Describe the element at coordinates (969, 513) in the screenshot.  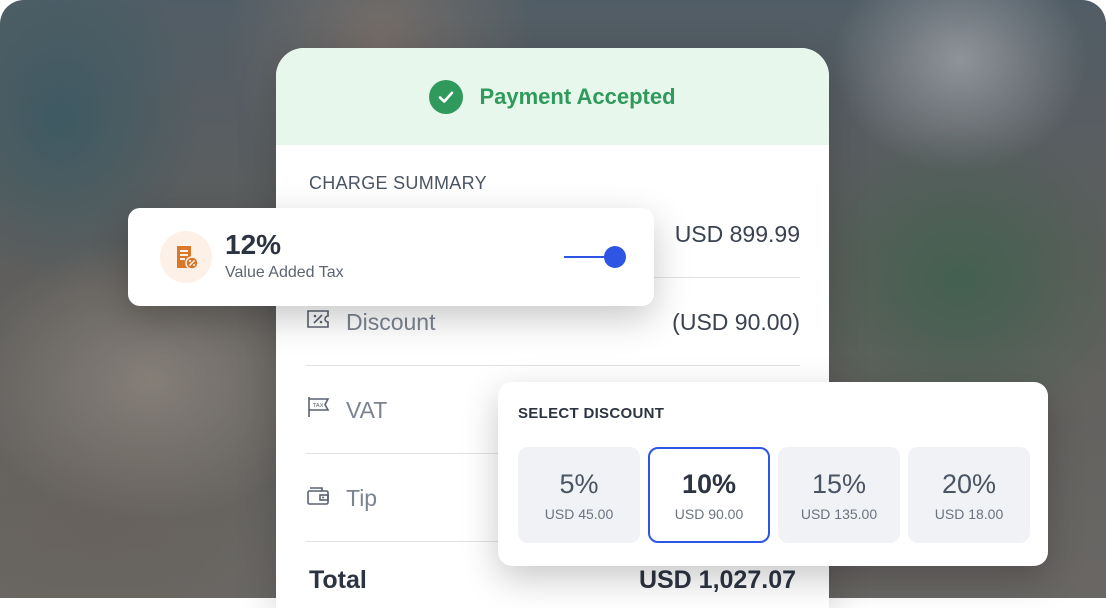
I see `discount-option-amount: USD 18.00` at that location.